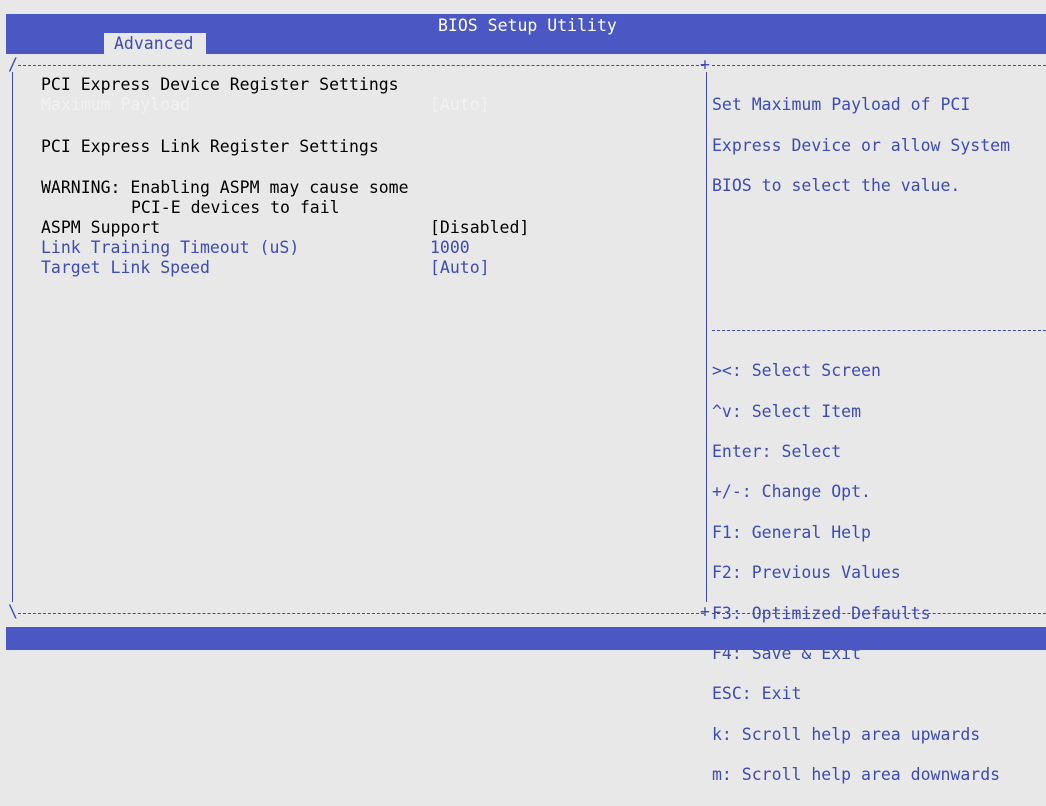  I want to click on status-bar, so click(526, 638).